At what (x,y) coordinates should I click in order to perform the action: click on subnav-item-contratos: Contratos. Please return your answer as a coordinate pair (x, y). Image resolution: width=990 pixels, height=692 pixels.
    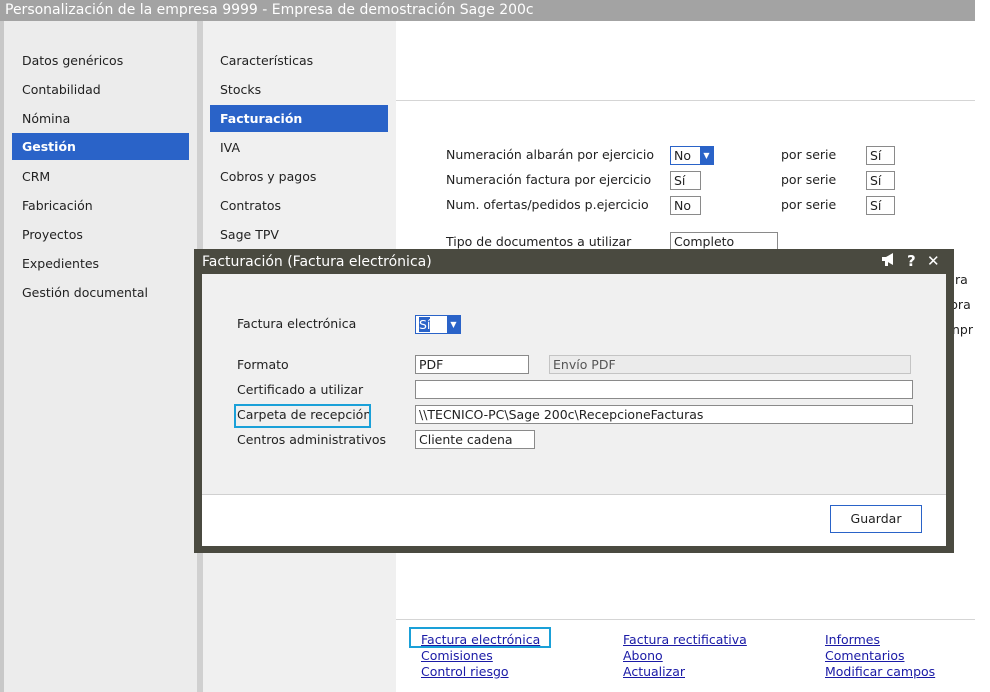
    Looking at the image, I should click on (299, 205).